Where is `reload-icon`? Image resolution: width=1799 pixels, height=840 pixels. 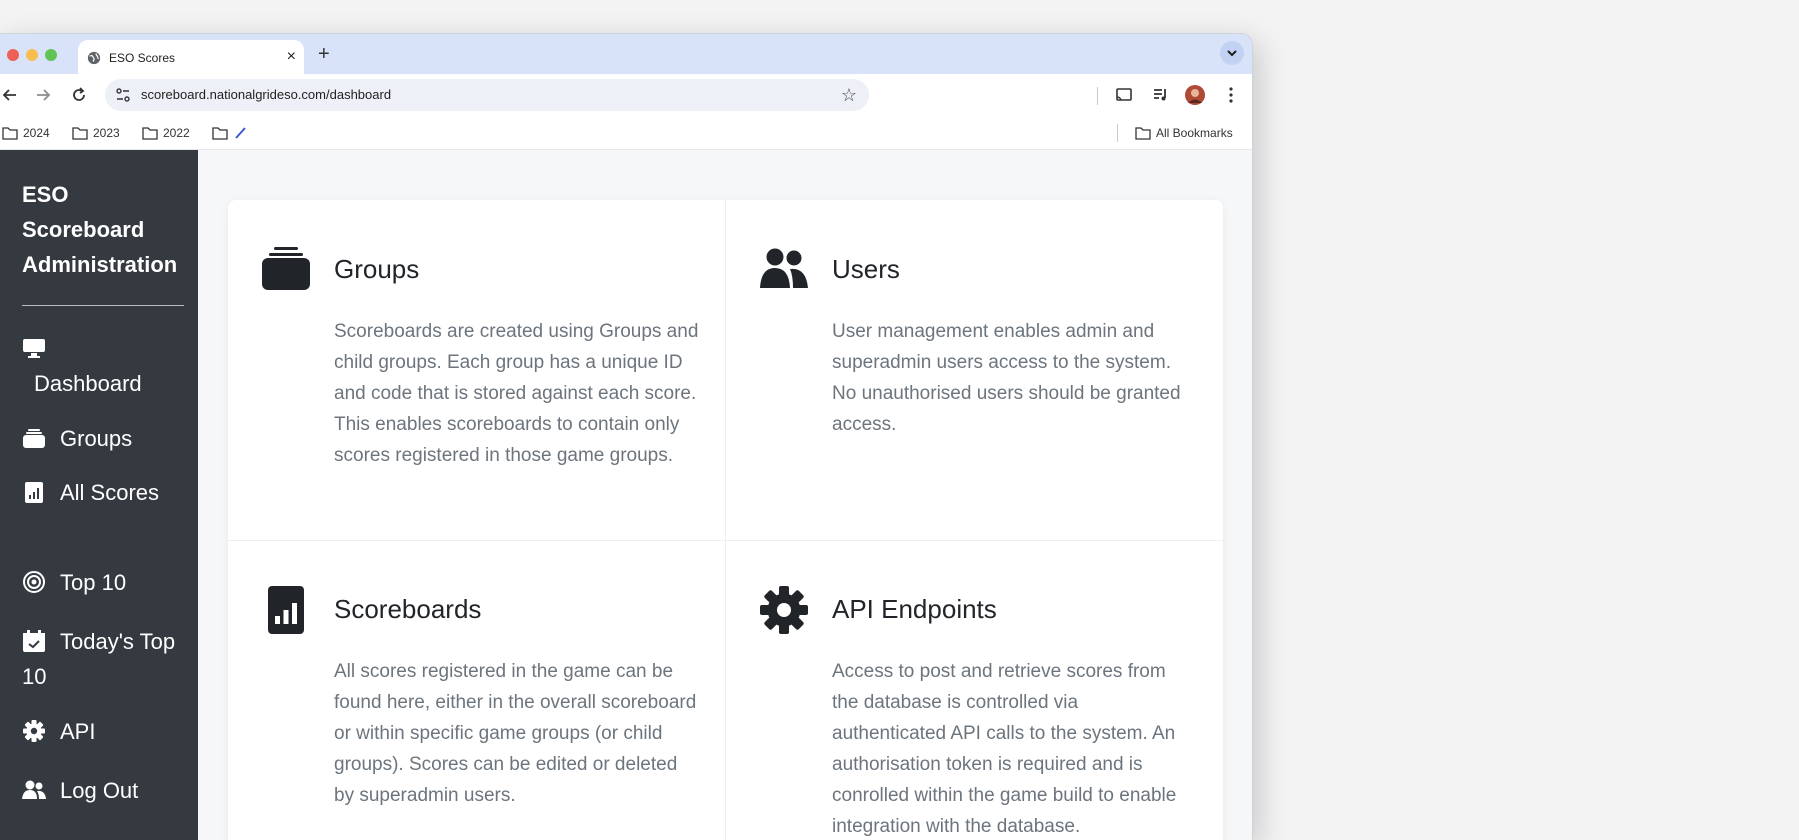 reload-icon is located at coordinates (79, 95).